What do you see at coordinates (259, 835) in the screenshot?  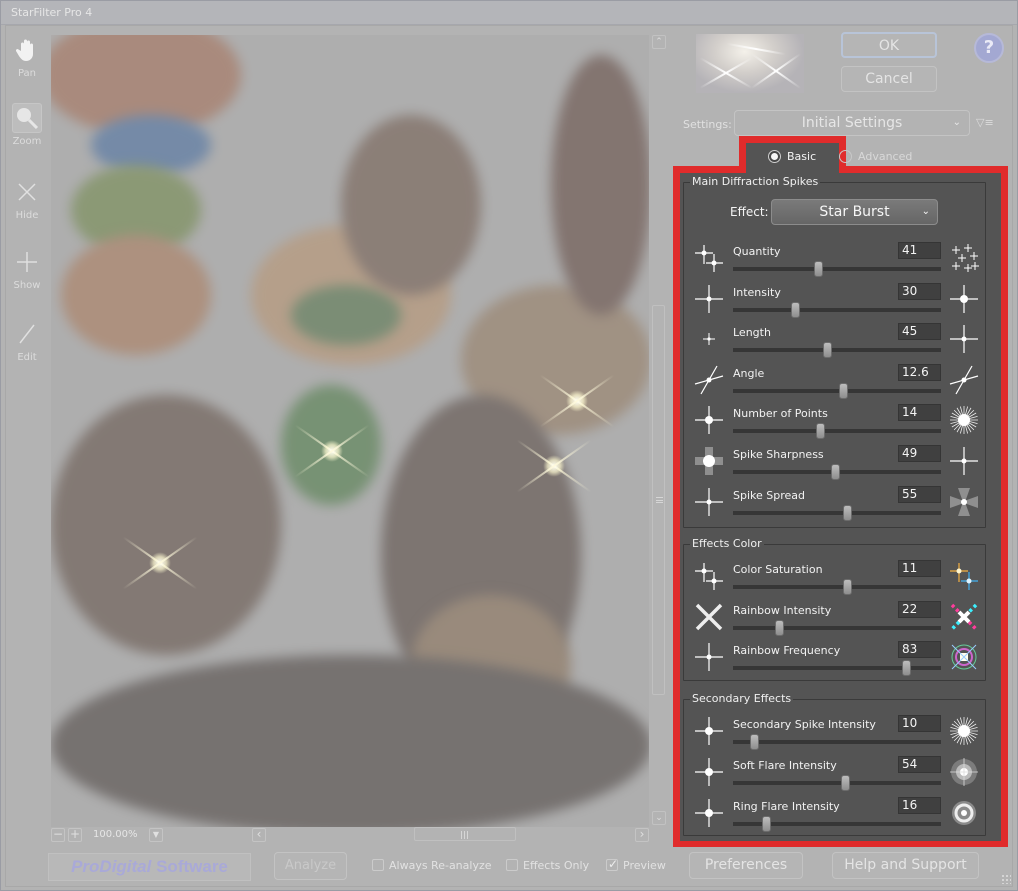 I see `scroll-left-button: ‹` at bounding box center [259, 835].